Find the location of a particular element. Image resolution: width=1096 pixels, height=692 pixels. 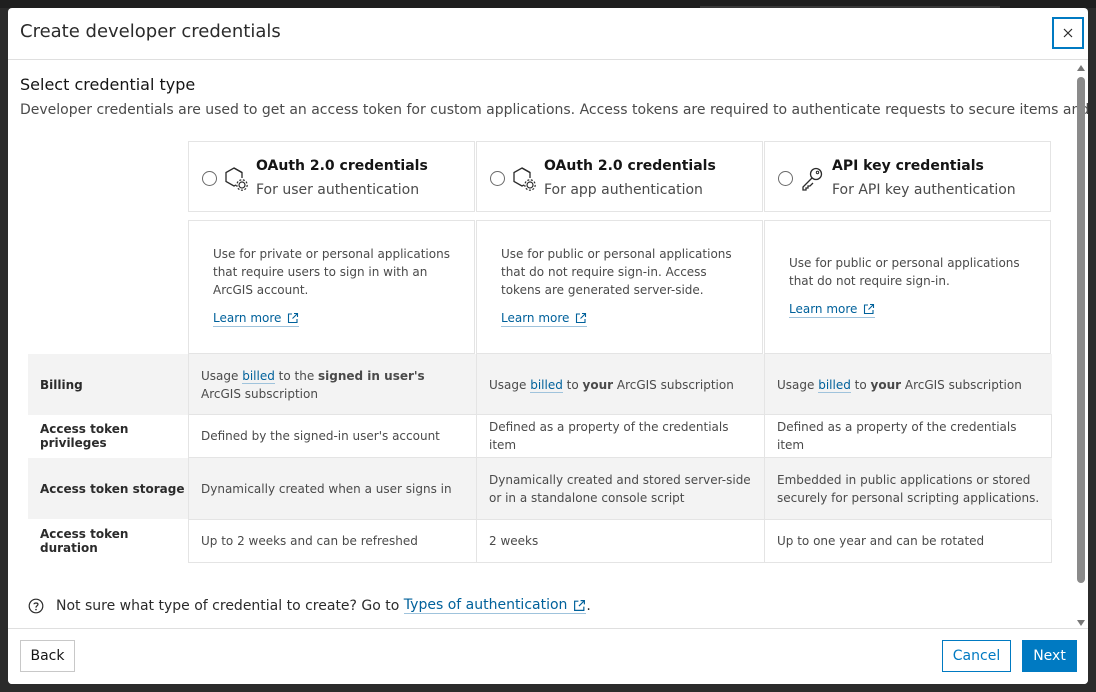

radio-oauth-app is located at coordinates (497, 178).